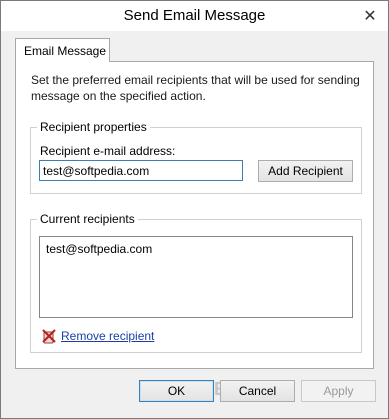 The width and height of the screenshot is (389, 419). Describe the element at coordinates (99, 249) in the screenshot. I see `list-item: test@softpedia.com` at that location.